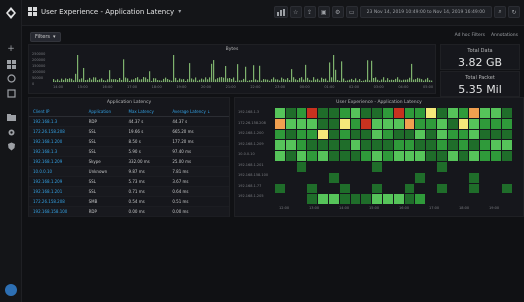 The width and height of the screenshot is (524, 302). What do you see at coordinates (295, 12) in the screenshot?
I see `star-button: ☆` at bounding box center [295, 12].